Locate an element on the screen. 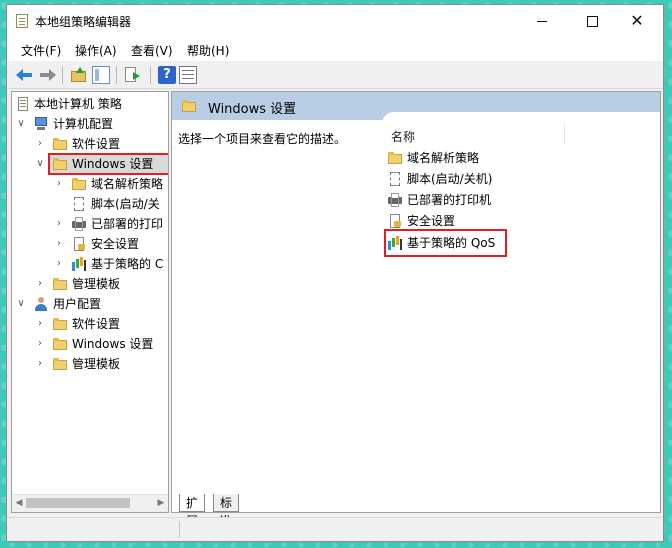 Image resolution: width=672 pixels, height=548 pixels. tree-horizontal-scrollbar: ◀ ▶ is located at coordinates (90, 503).